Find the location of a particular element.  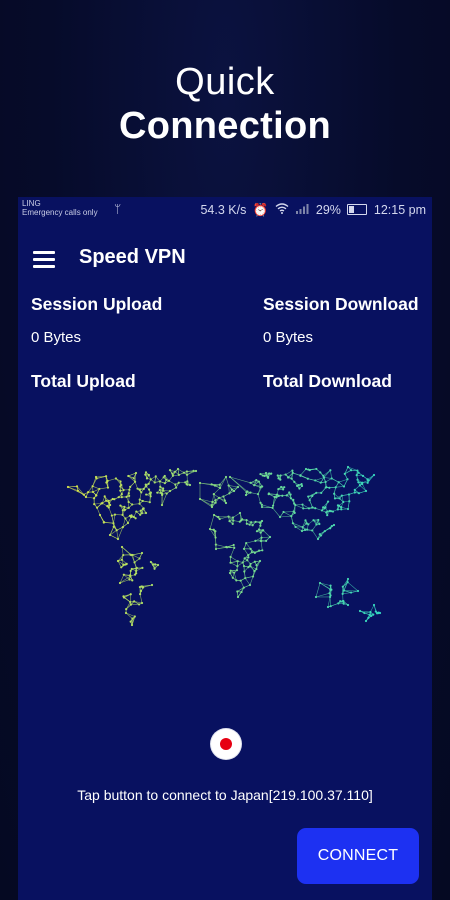

wifi-icon is located at coordinates (283, 210).